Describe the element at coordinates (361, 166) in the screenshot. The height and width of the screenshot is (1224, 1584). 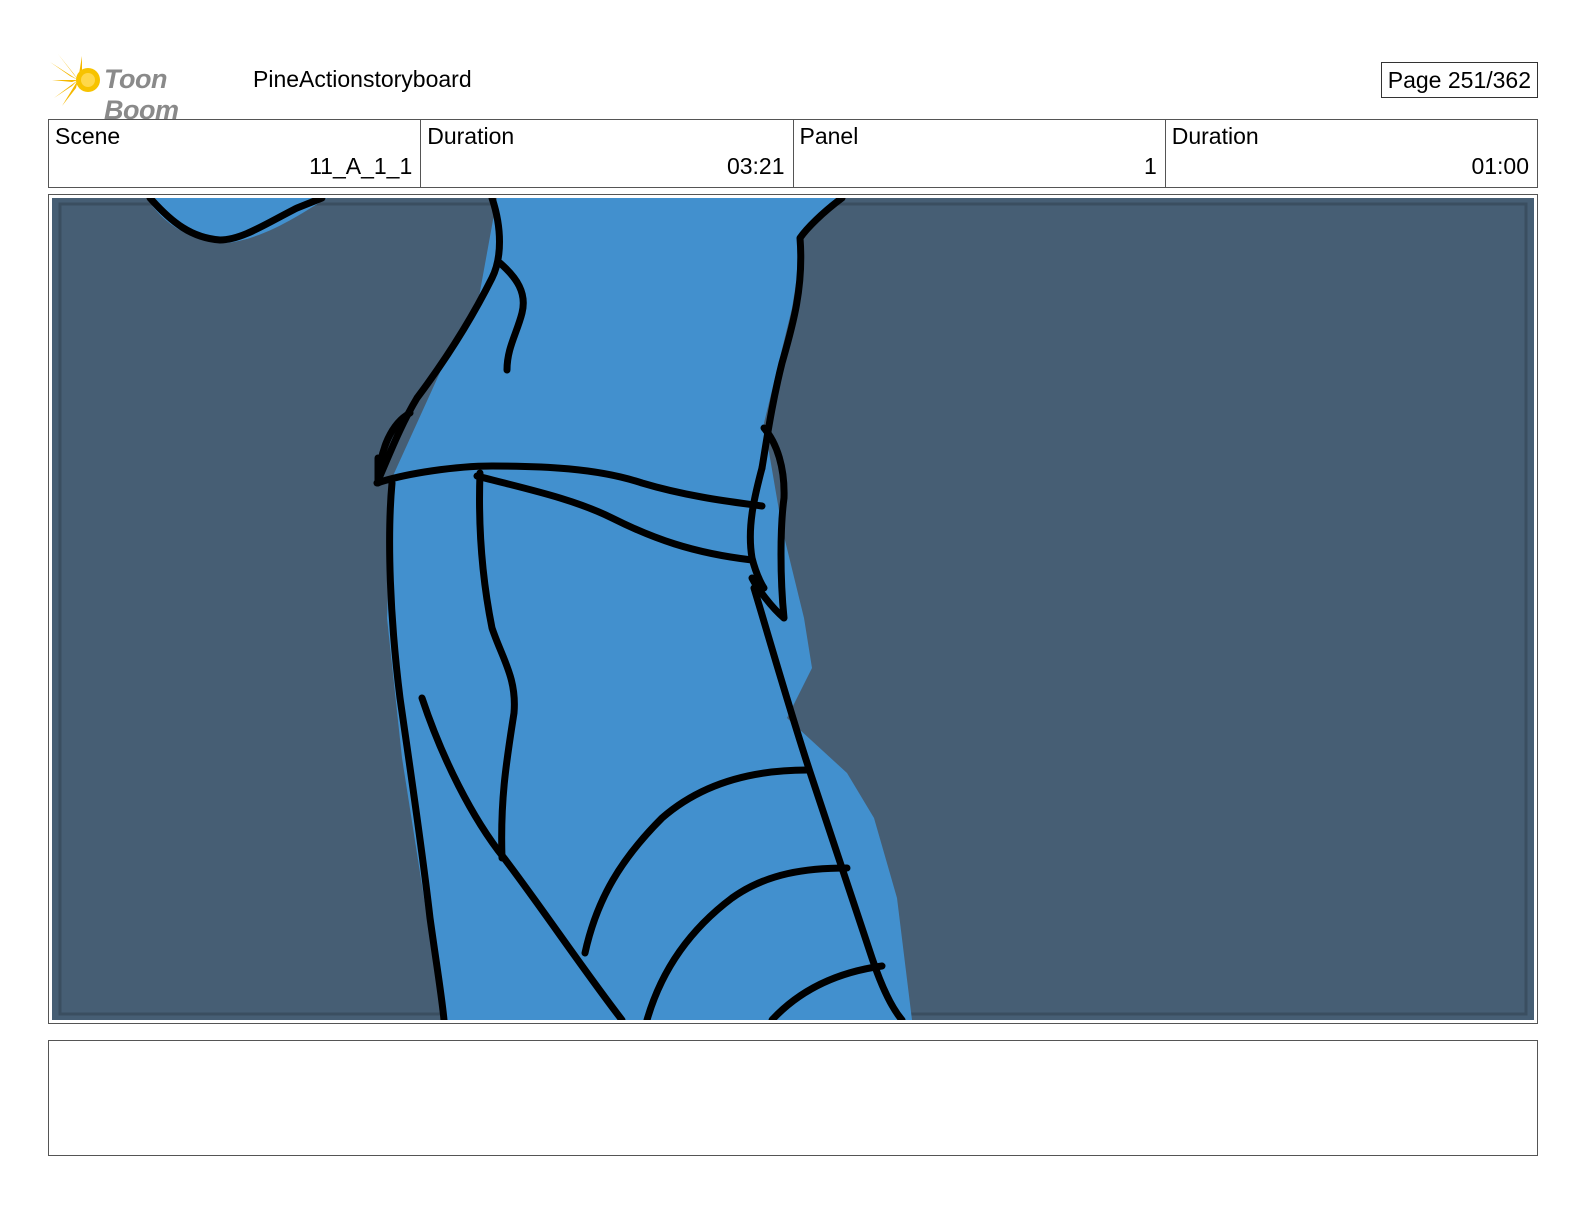
I see `scene-value: 11_A_1_1` at that location.